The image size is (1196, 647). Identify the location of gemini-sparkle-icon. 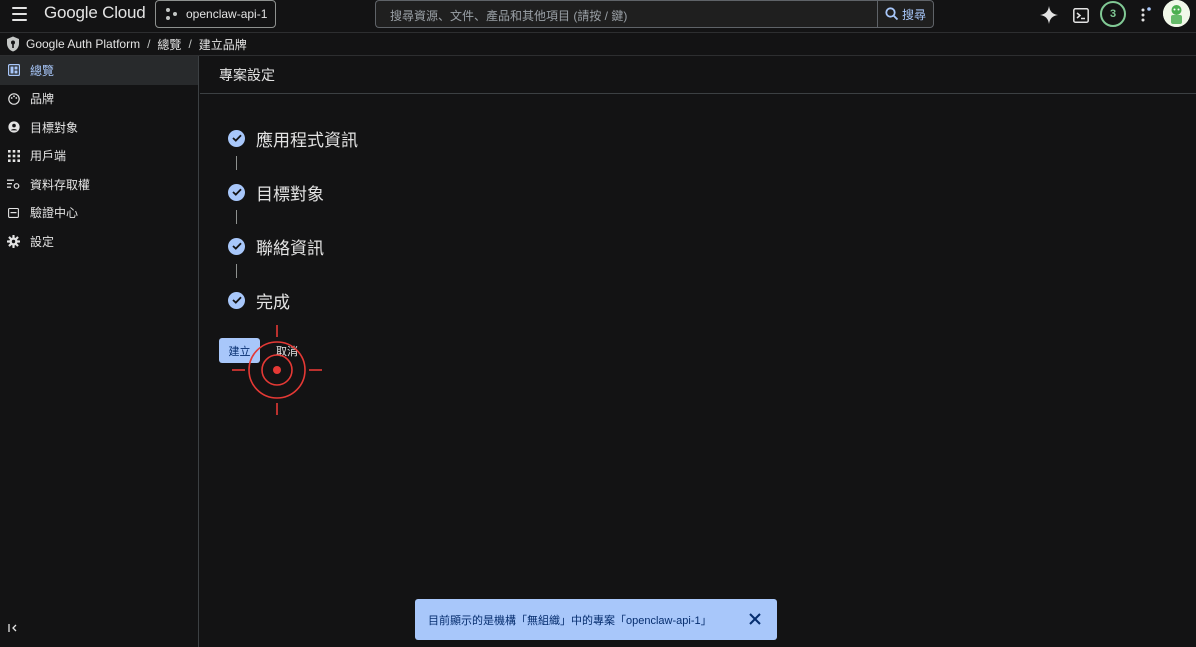
(1049, 15).